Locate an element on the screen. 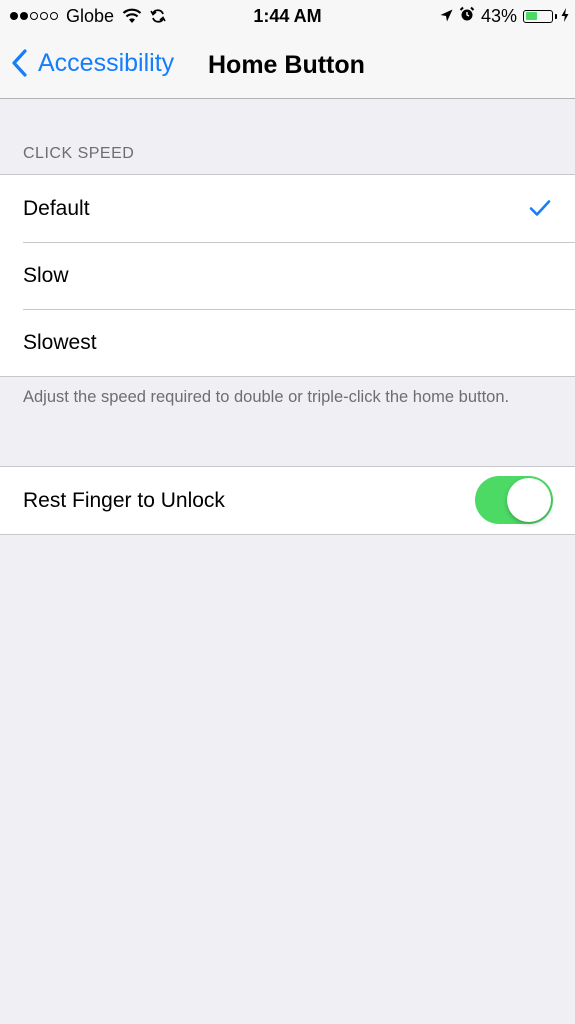 Image resolution: width=575 pixels, height=1024 pixels. alarm-icon is located at coordinates (467, 16).